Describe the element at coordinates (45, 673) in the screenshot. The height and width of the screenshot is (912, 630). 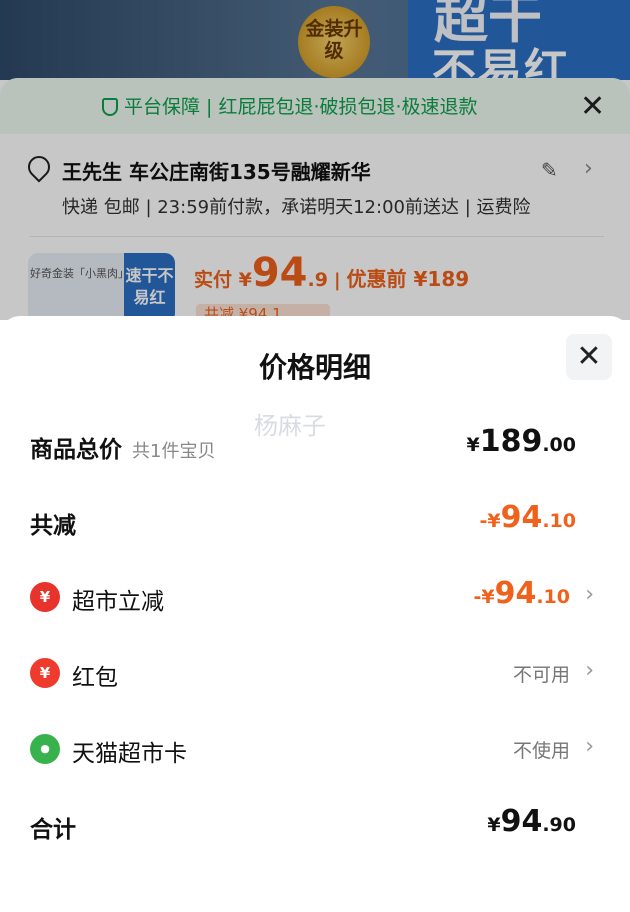
I see `red-packet-icon: ¥` at that location.